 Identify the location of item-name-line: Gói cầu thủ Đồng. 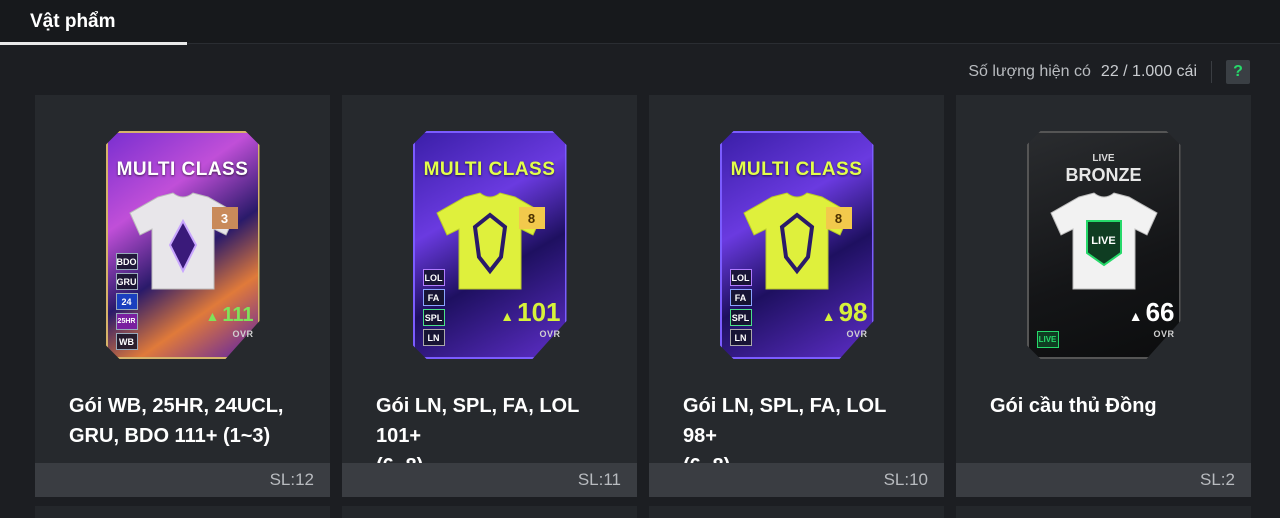
(1073, 406).